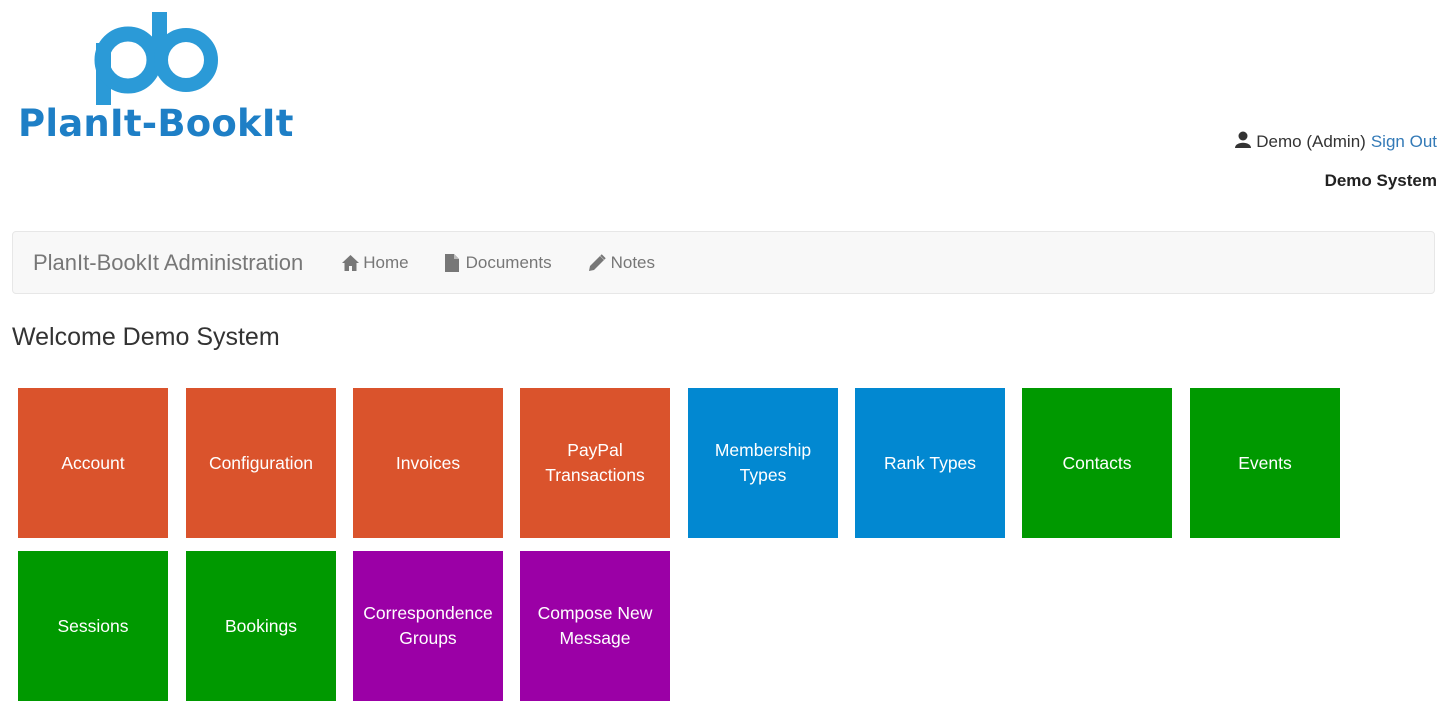  I want to click on nav-item-label: Home, so click(386, 262).